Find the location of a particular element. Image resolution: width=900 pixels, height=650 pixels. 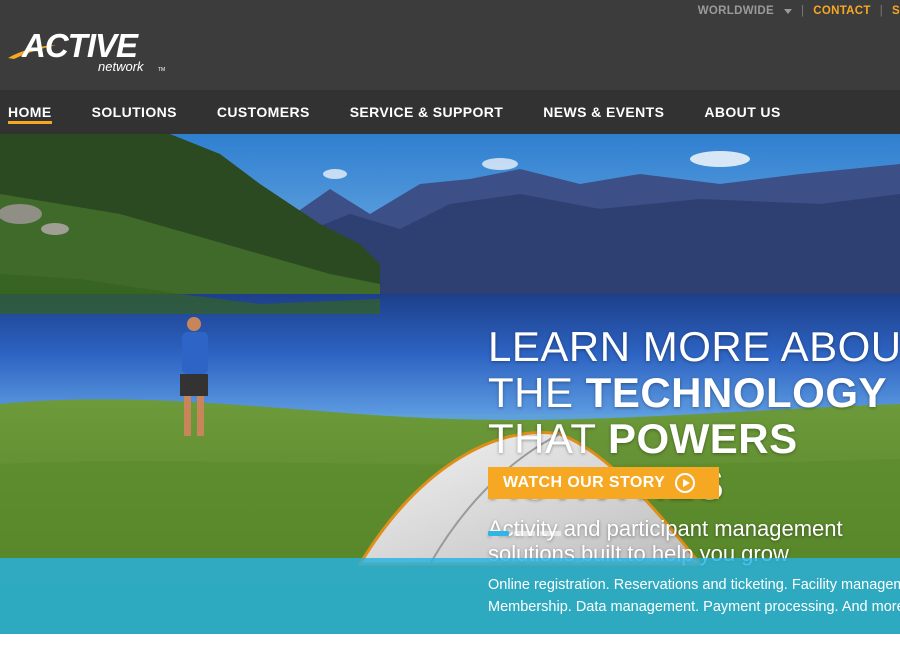

slider-pagination is located at coordinates (524, 533).